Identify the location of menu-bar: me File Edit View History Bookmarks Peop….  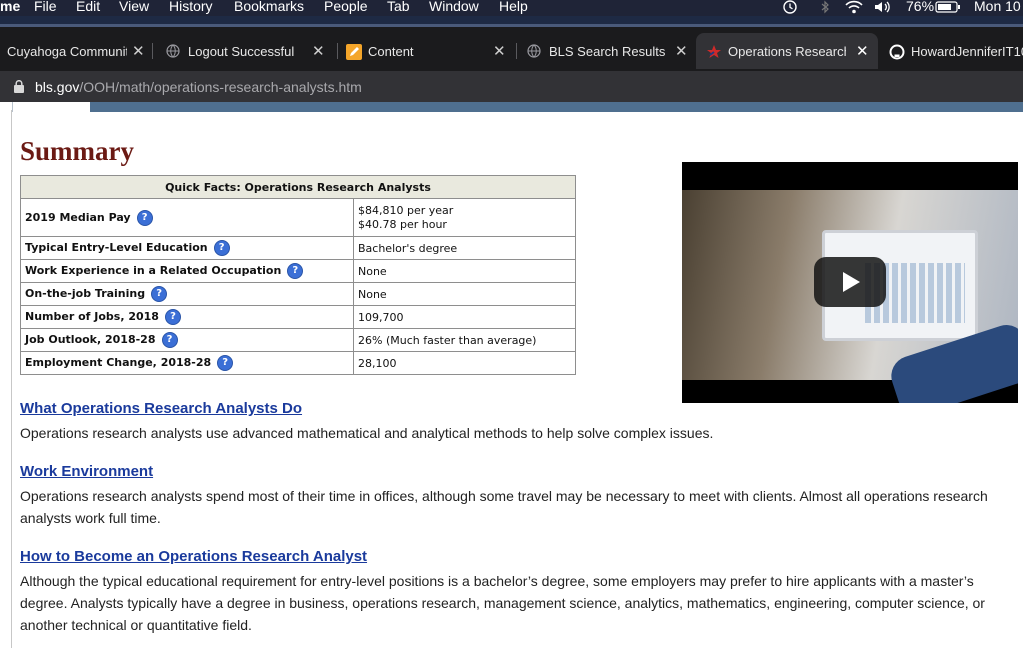
(511, 8).